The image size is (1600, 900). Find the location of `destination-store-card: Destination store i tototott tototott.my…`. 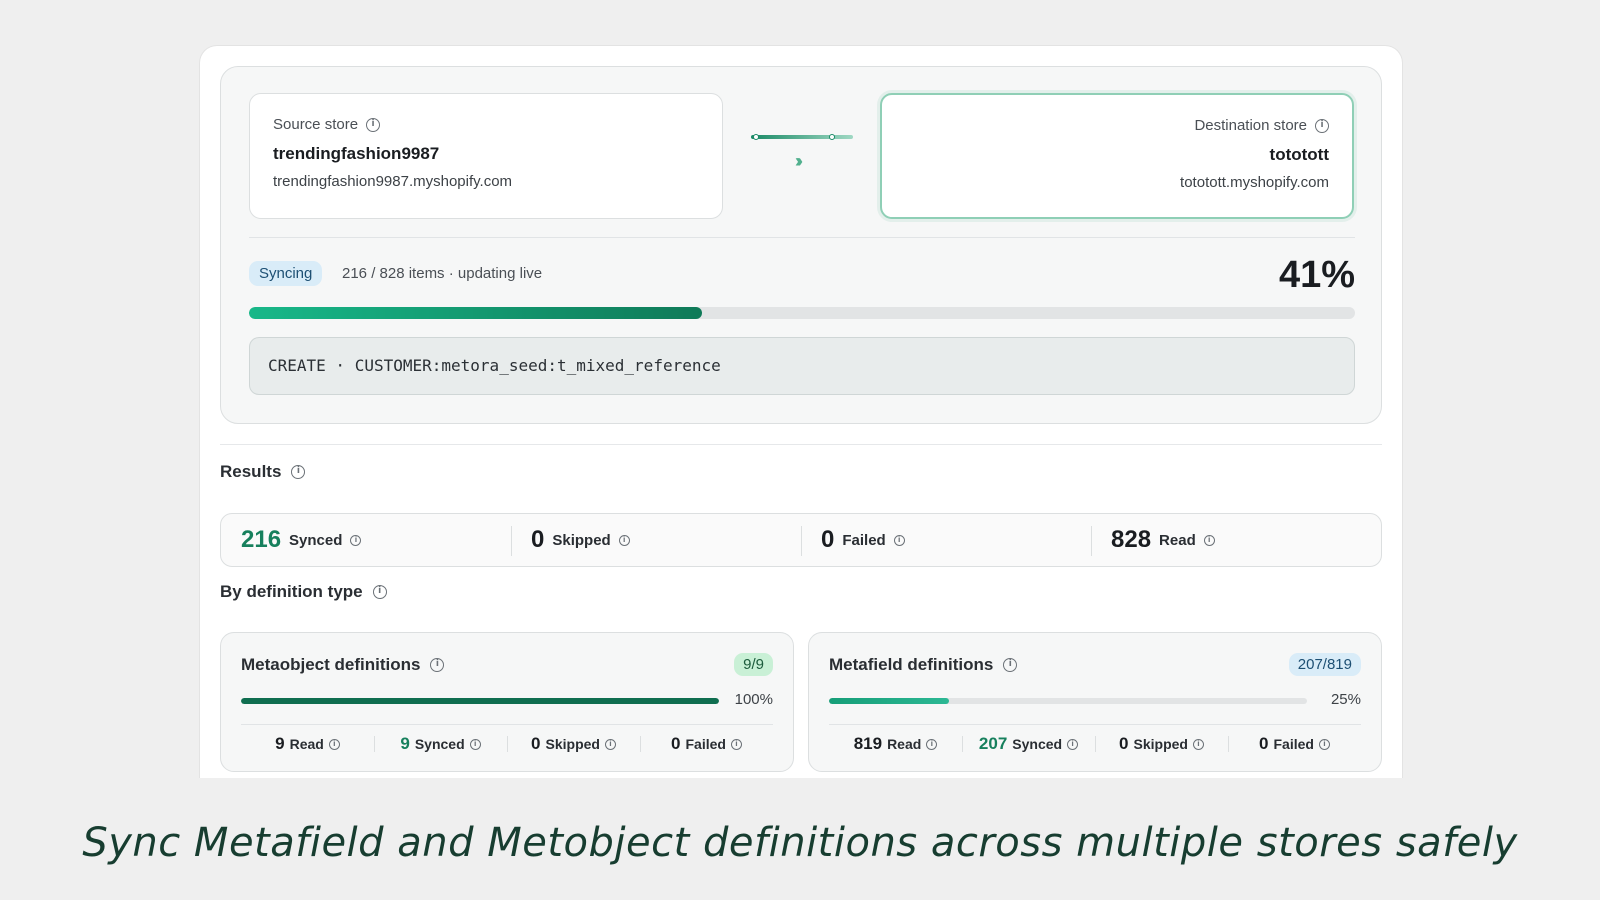

destination-store-card: Destination store i tototott tototott.my… is located at coordinates (1117, 156).